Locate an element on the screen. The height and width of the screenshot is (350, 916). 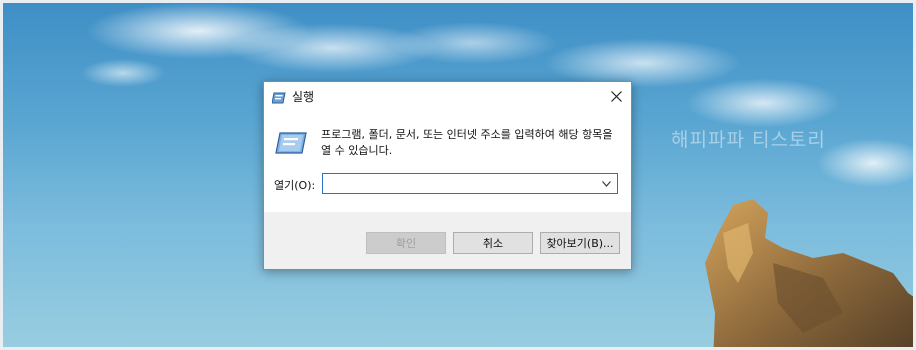
rock-cliff is located at coordinates (809, 273).